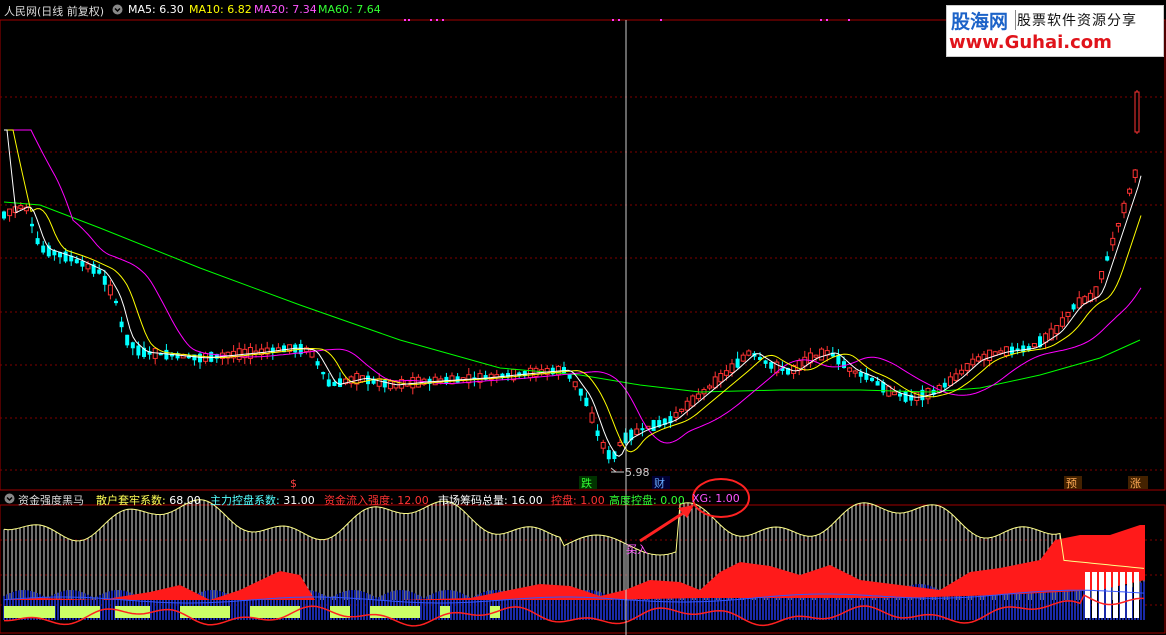  What do you see at coordinates (659, 483) in the screenshot?
I see `marker-cai: 财` at bounding box center [659, 483].